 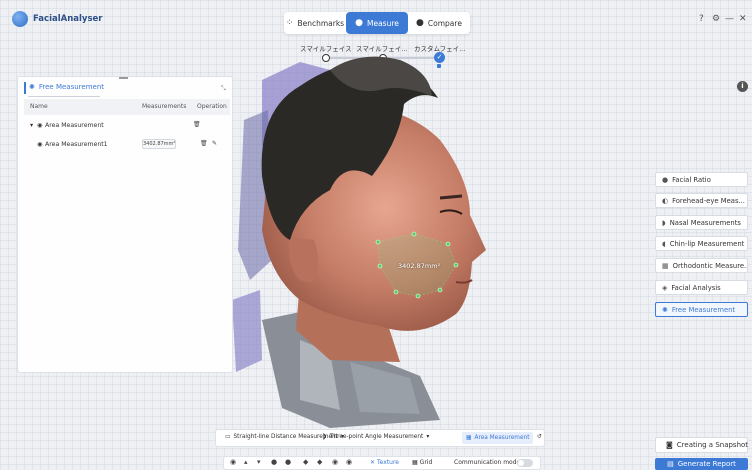 What do you see at coordinates (716, 19) in the screenshot?
I see `gear-icon: ⚙` at bounding box center [716, 19].